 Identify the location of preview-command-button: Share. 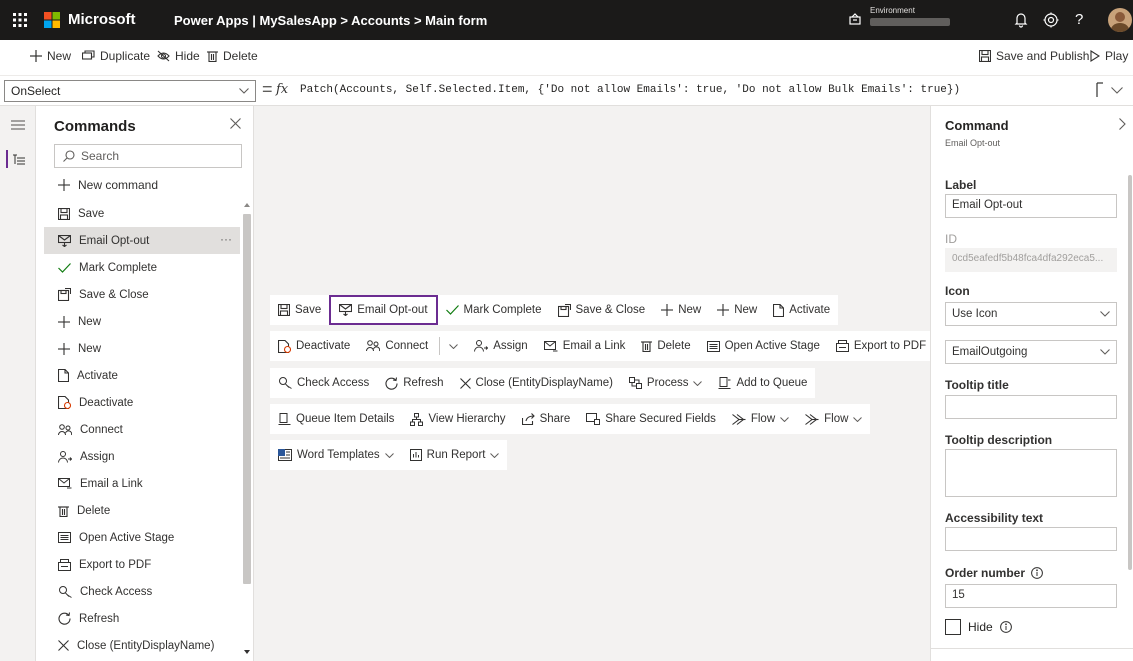
(546, 419).